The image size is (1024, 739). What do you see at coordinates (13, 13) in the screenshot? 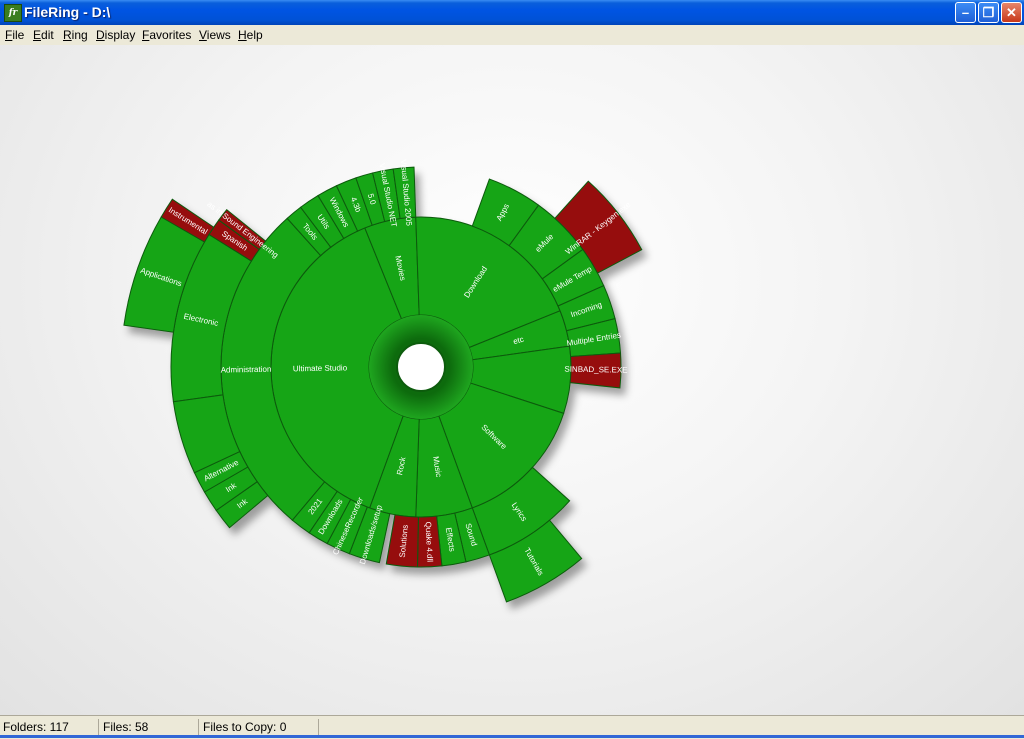
I see `app-icon: fr` at bounding box center [13, 13].